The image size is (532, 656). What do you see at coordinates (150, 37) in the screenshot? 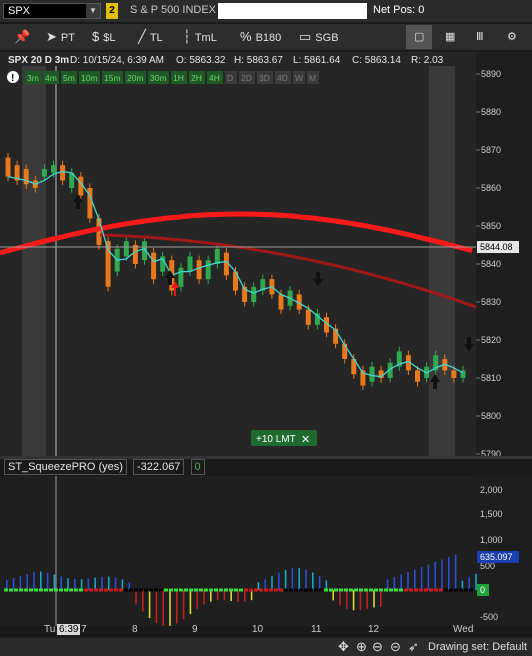
I see `trendline-button: ╱ TL` at bounding box center [150, 37].